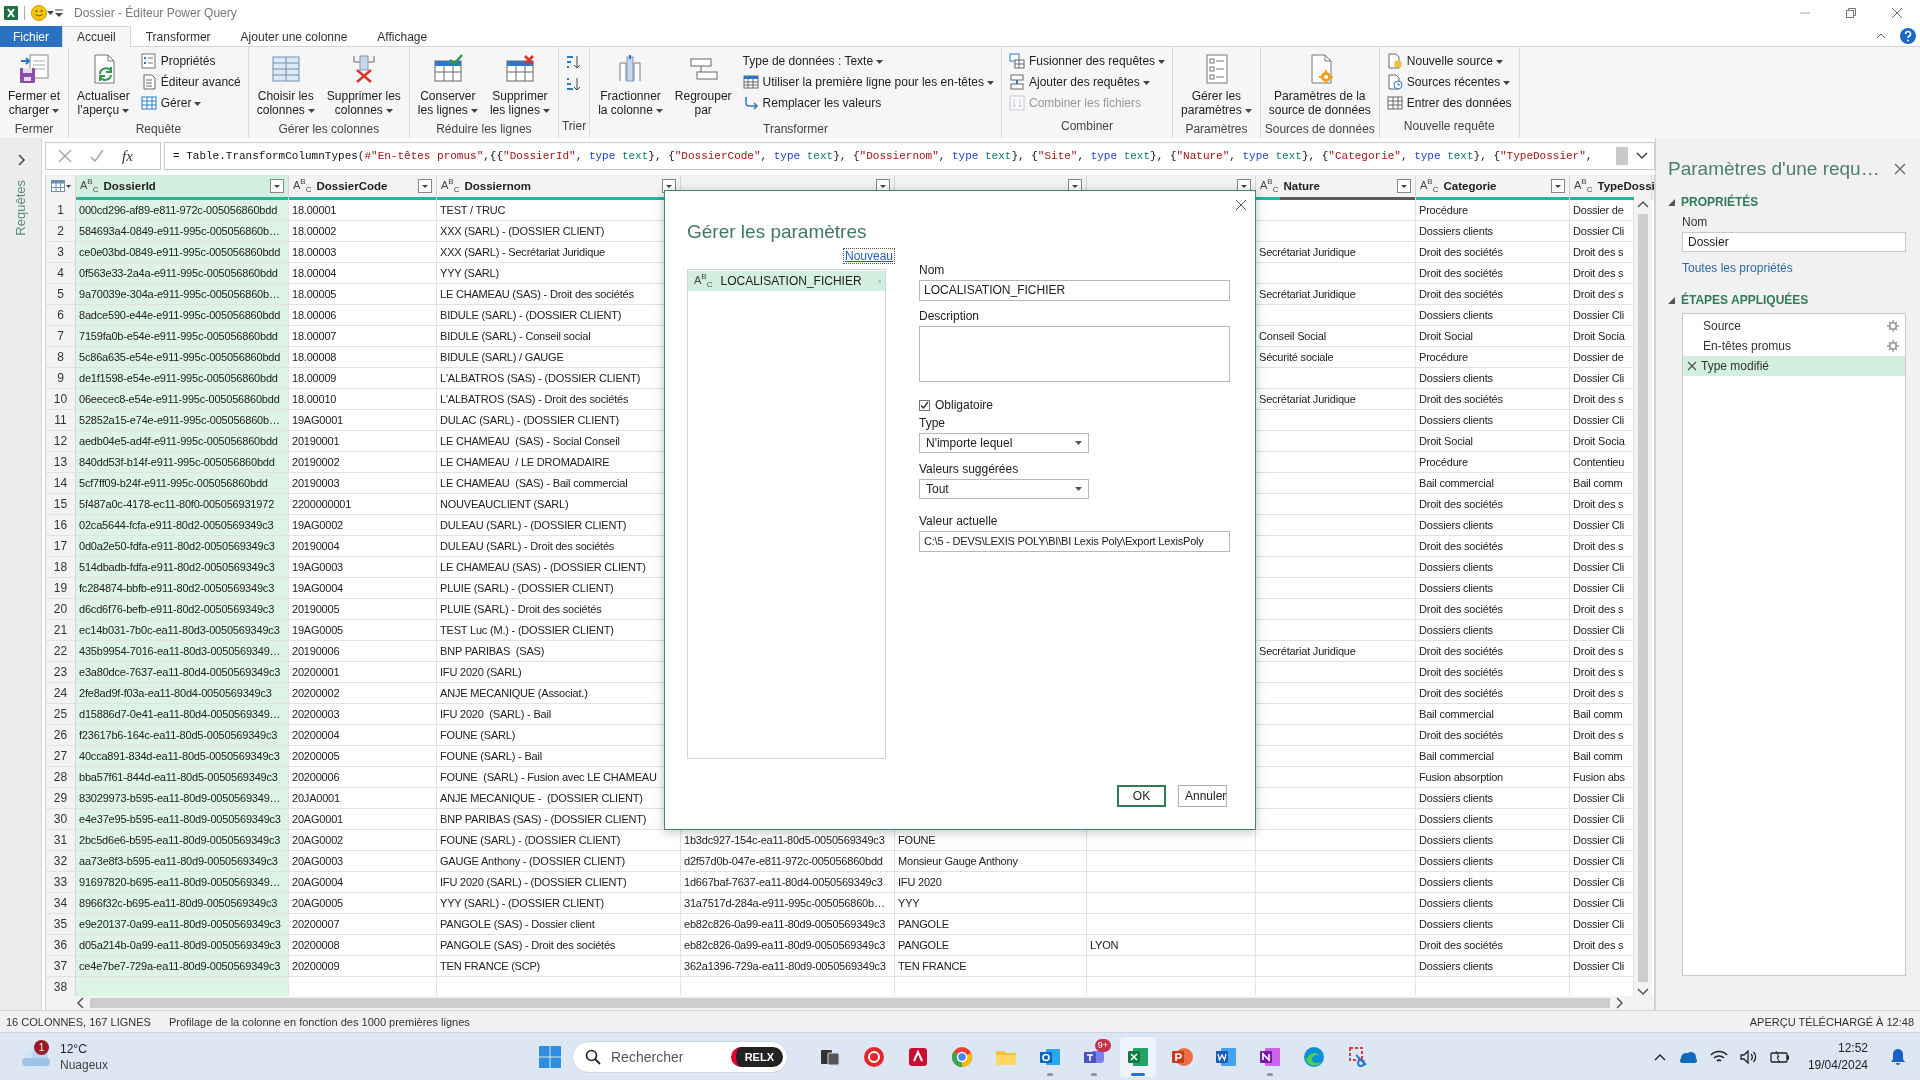  Describe the element at coordinates (1642, 156) in the screenshot. I see `expand-icon` at that location.